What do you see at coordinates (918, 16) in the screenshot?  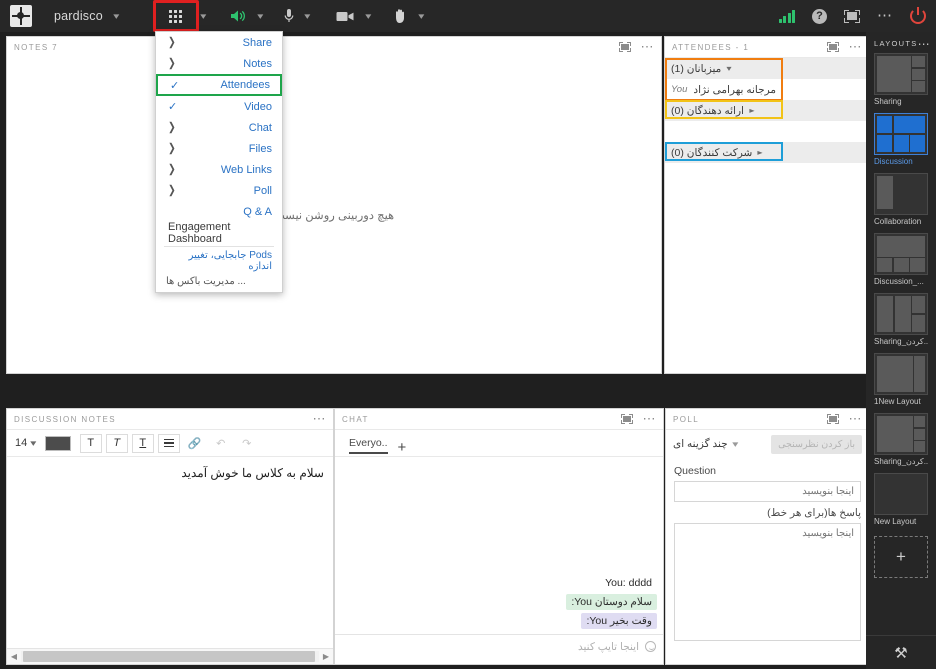 I see `end-session-icon` at bounding box center [918, 16].